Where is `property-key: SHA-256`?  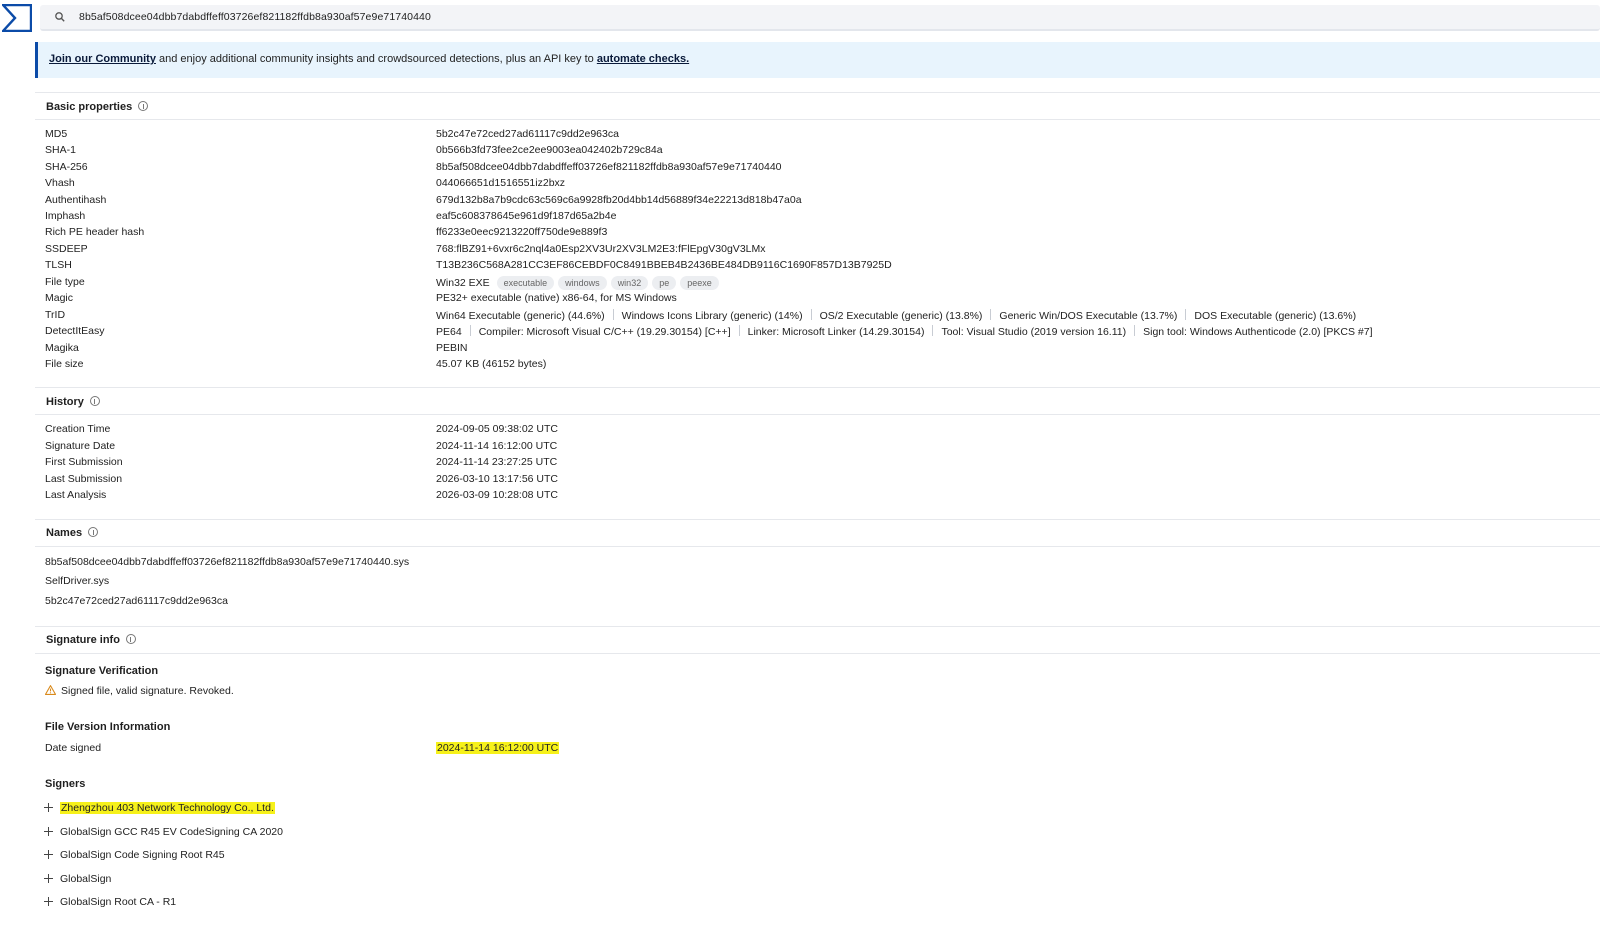 property-key: SHA-256 is located at coordinates (66, 167).